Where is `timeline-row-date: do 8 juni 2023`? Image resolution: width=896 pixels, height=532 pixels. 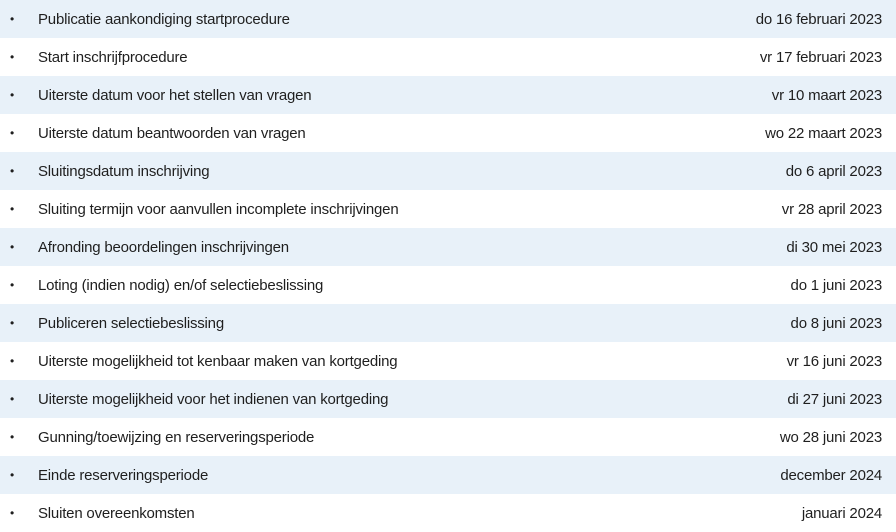
timeline-row-date: do 8 juni 2023 is located at coordinates (836, 323).